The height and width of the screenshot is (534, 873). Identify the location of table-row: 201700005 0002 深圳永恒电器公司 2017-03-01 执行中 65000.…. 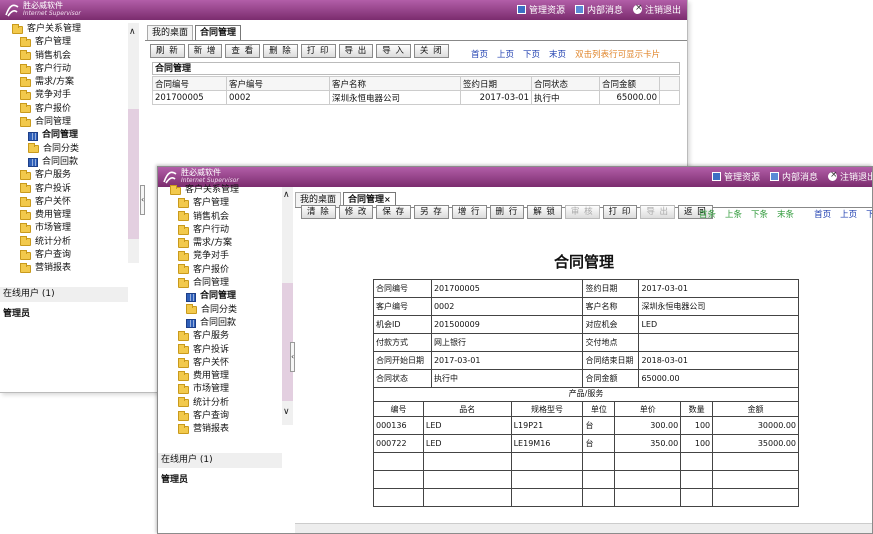
(416, 97).